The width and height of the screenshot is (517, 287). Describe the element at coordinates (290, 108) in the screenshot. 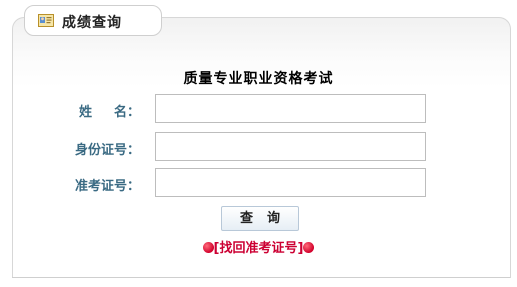

I see `name-input` at that location.